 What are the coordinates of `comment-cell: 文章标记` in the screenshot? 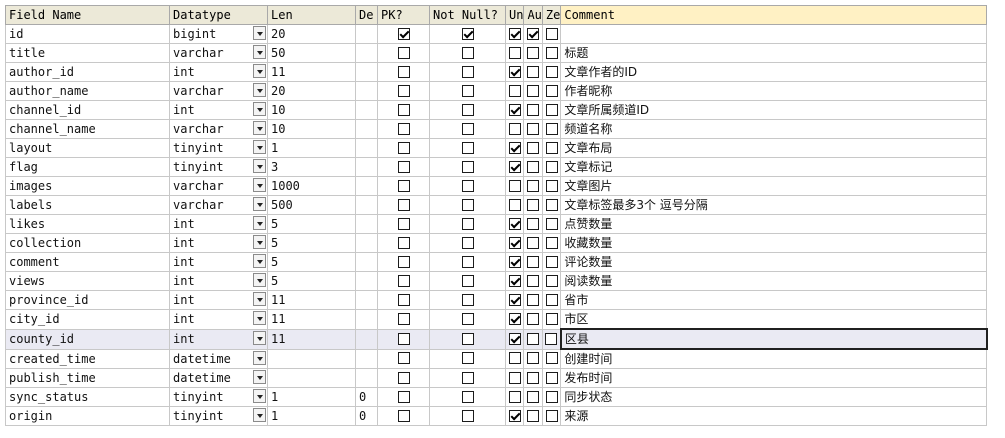 It's located at (774, 167).